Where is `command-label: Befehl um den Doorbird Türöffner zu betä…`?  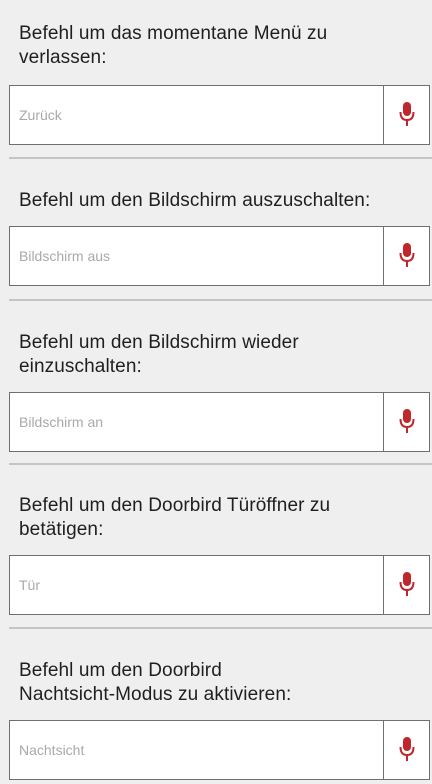 command-label: Befehl um den Doorbird Türöffner zu betä… is located at coordinates (219, 518).